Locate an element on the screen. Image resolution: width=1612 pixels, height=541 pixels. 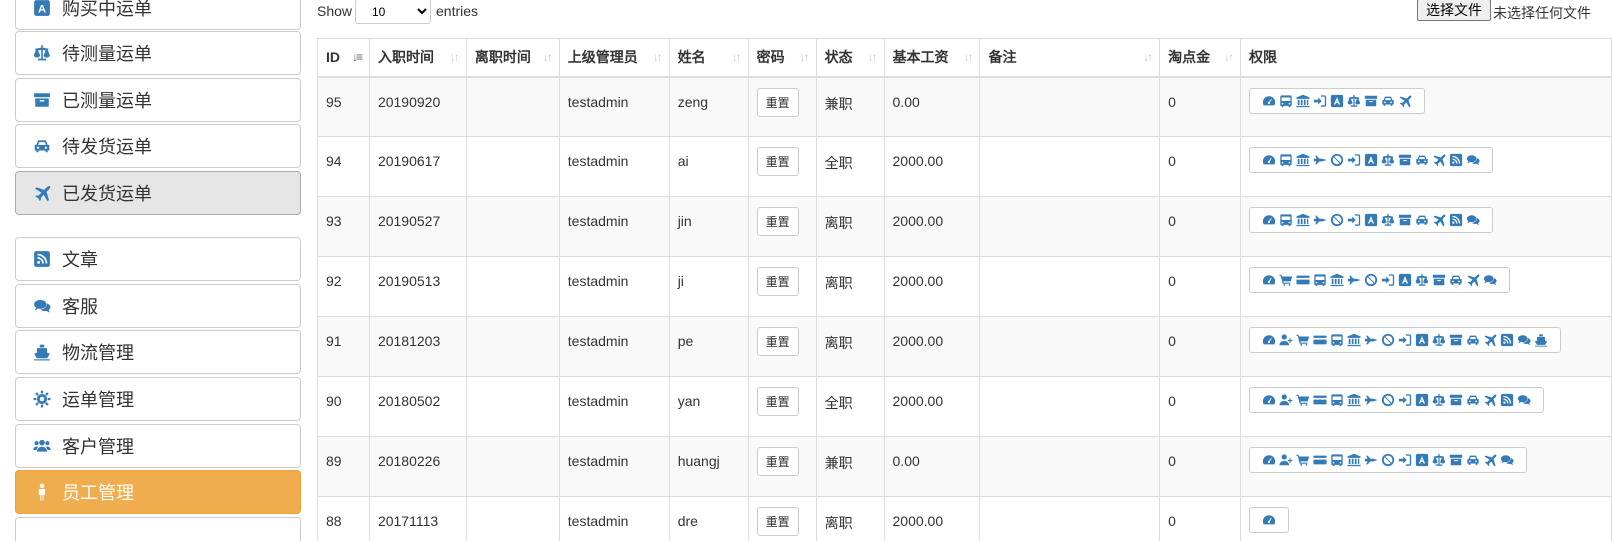
sidebar-item-pending-ship: 待发货运单 is located at coordinates (158, 146).